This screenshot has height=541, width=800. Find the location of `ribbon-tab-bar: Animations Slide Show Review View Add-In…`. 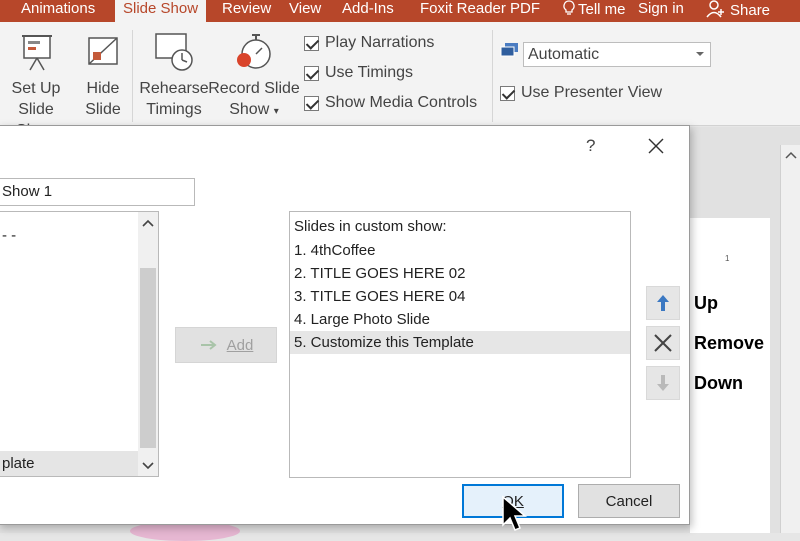

ribbon-tab-bar: Animations Slide Show Review View Add-In… is located at coordinates (400, 11).